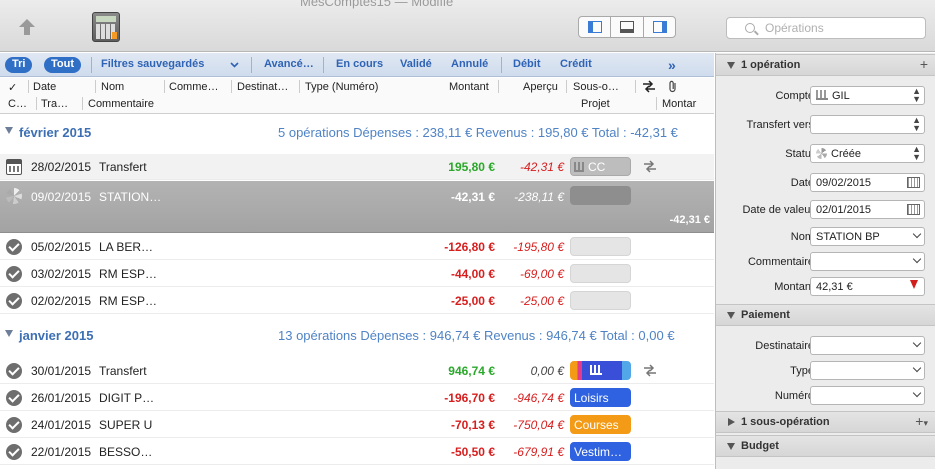 Image resolution: width=935 pixels, height=469 pixels. What do you see at coordinates (825, 446) in the screenshot?
I see `section-budget-header: Budget` at bounding box center [825, 446].